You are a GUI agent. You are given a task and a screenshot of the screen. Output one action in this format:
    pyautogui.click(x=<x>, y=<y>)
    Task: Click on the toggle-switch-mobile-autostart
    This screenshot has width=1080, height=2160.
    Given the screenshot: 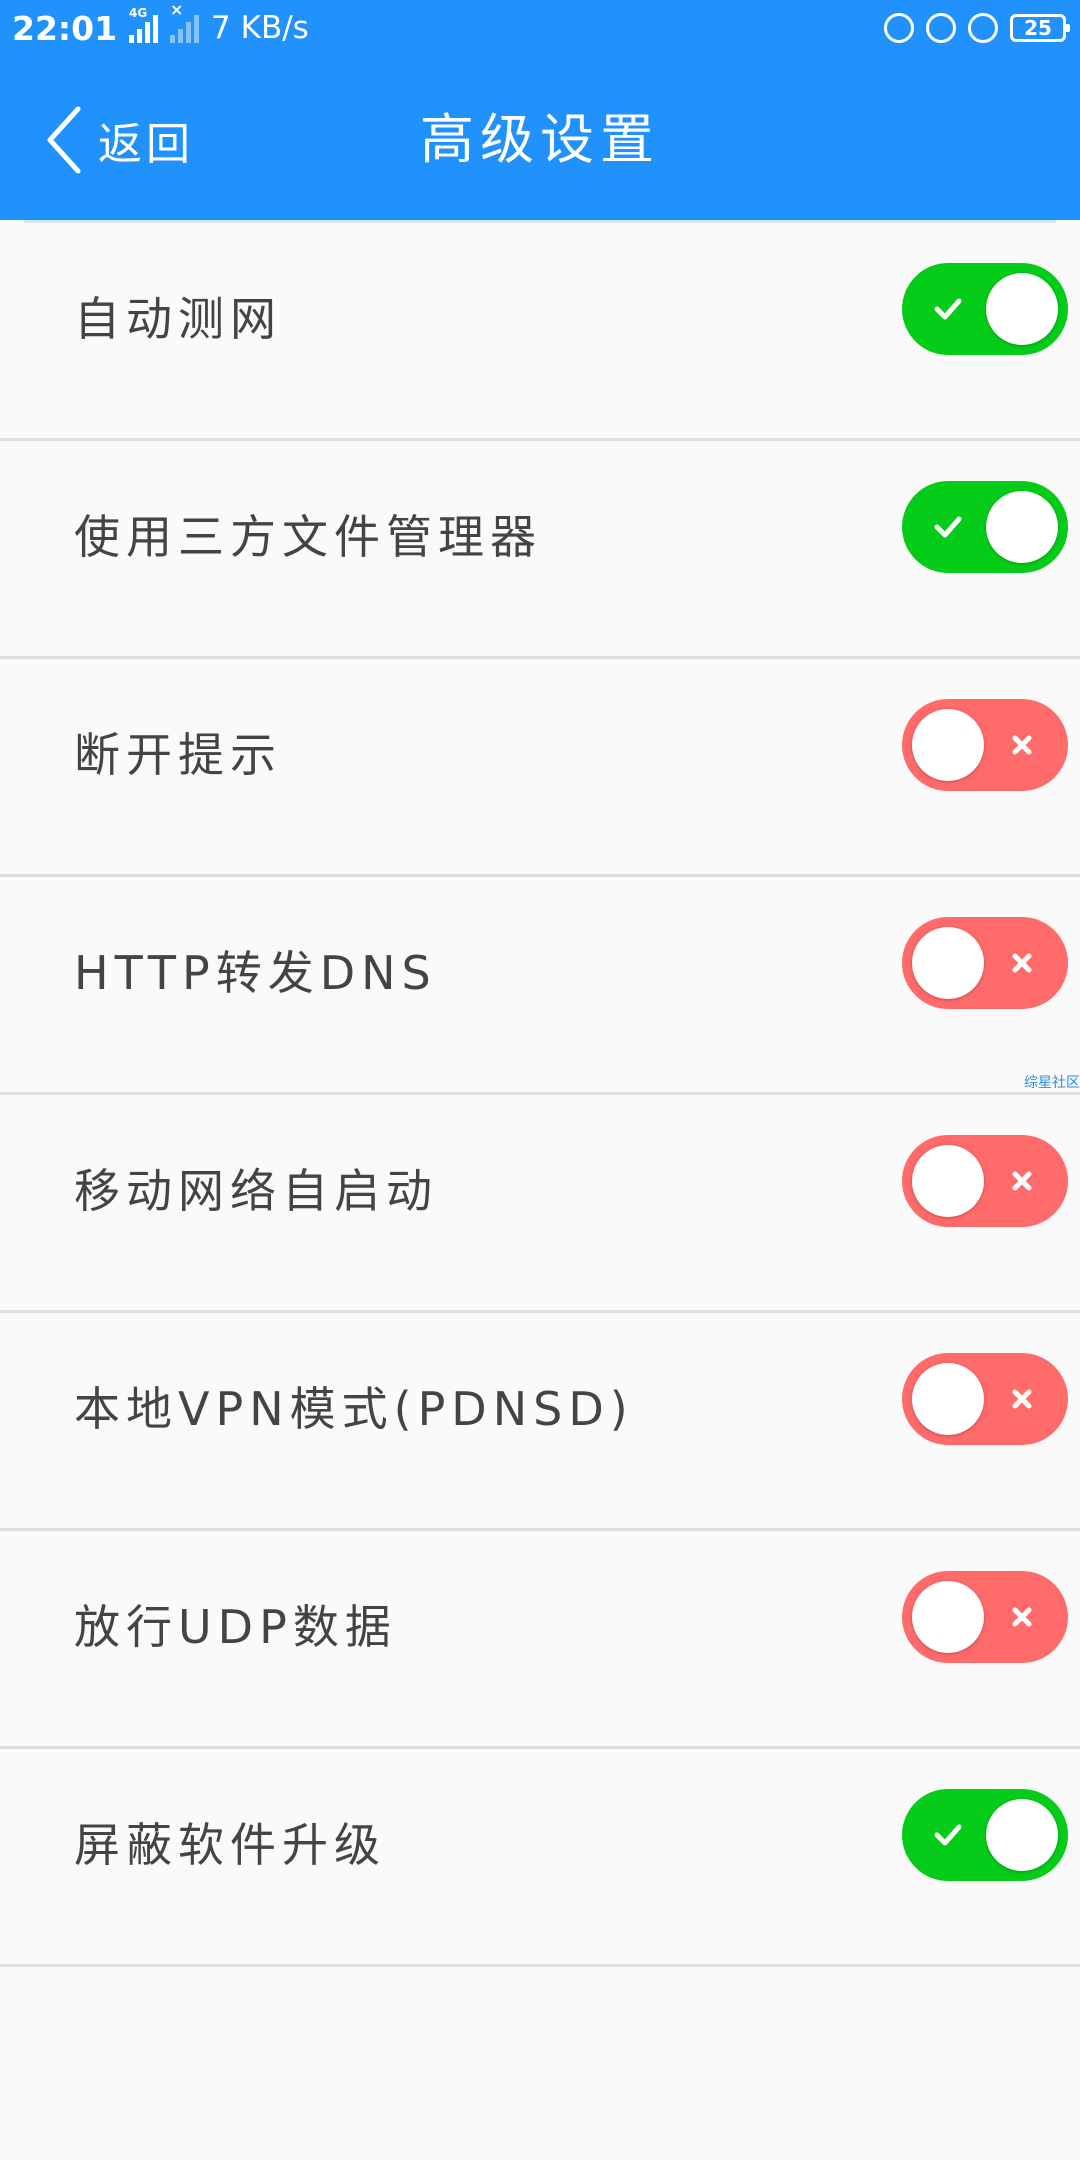 What is the action you would take?
    pyautogui.click(x=985, y=1181)
    